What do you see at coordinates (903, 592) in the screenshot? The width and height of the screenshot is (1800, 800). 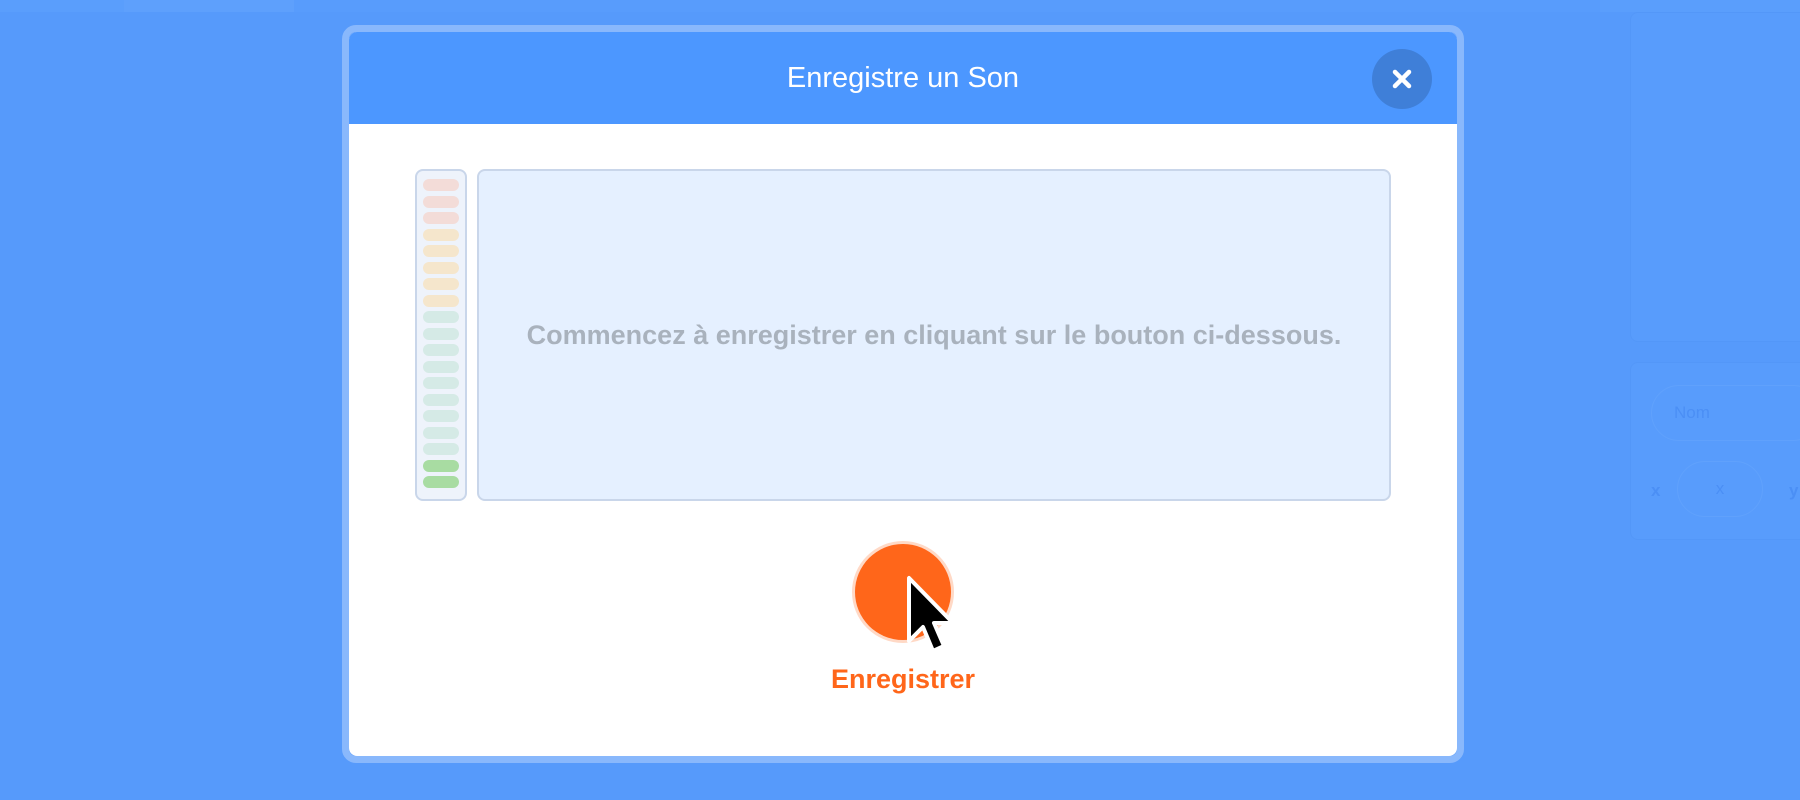 I see `record-button` at bounding box center [903, 592].